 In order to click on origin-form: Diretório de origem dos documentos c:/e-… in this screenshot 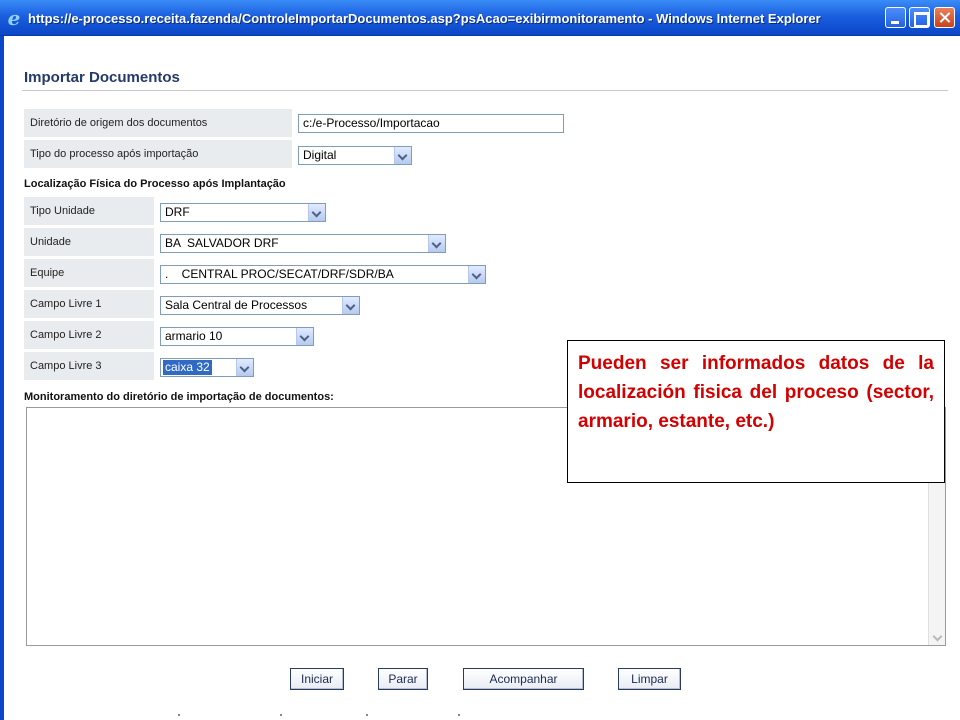, I will do `click(486, 140)`.